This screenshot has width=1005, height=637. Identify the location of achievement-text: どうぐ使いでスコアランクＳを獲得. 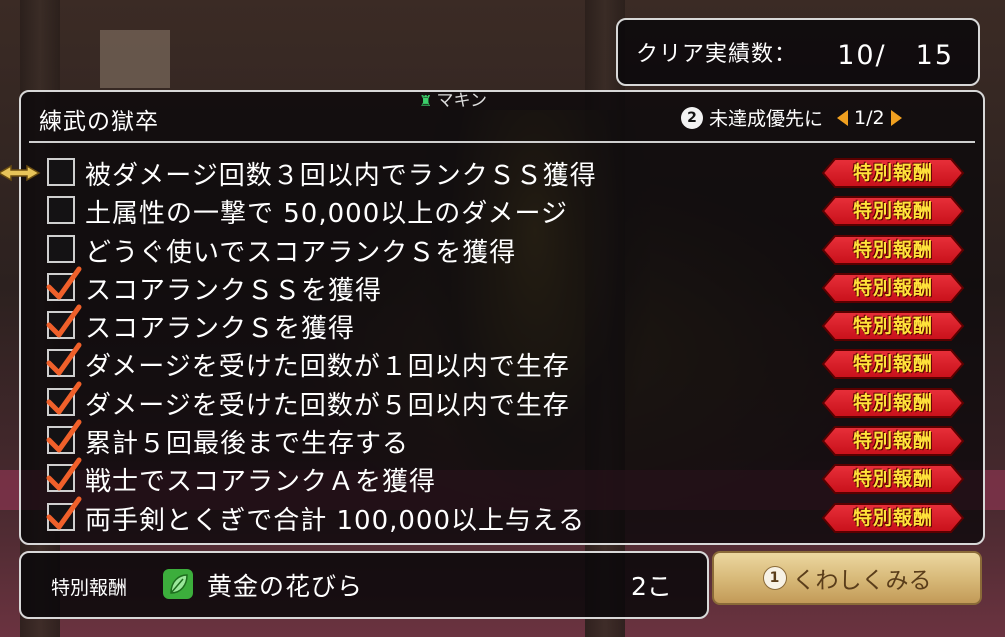
(301, 252).